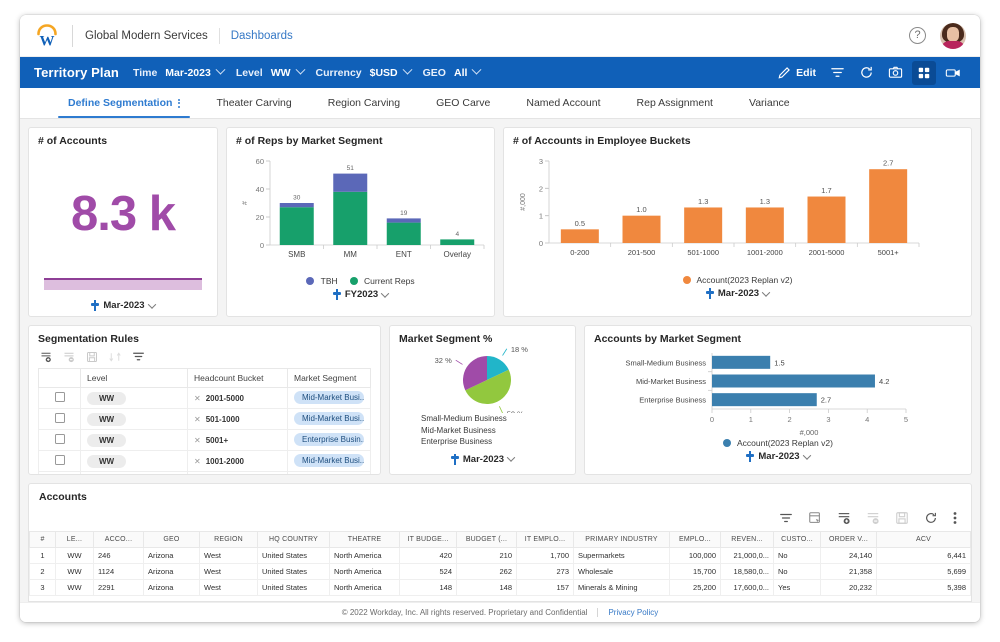 This screenshot has width=1000, height=642. Describe the element at coordinates (124, 103) in the screenshot. I see `tab-define-segmentation: Define Segmentation` at that location.